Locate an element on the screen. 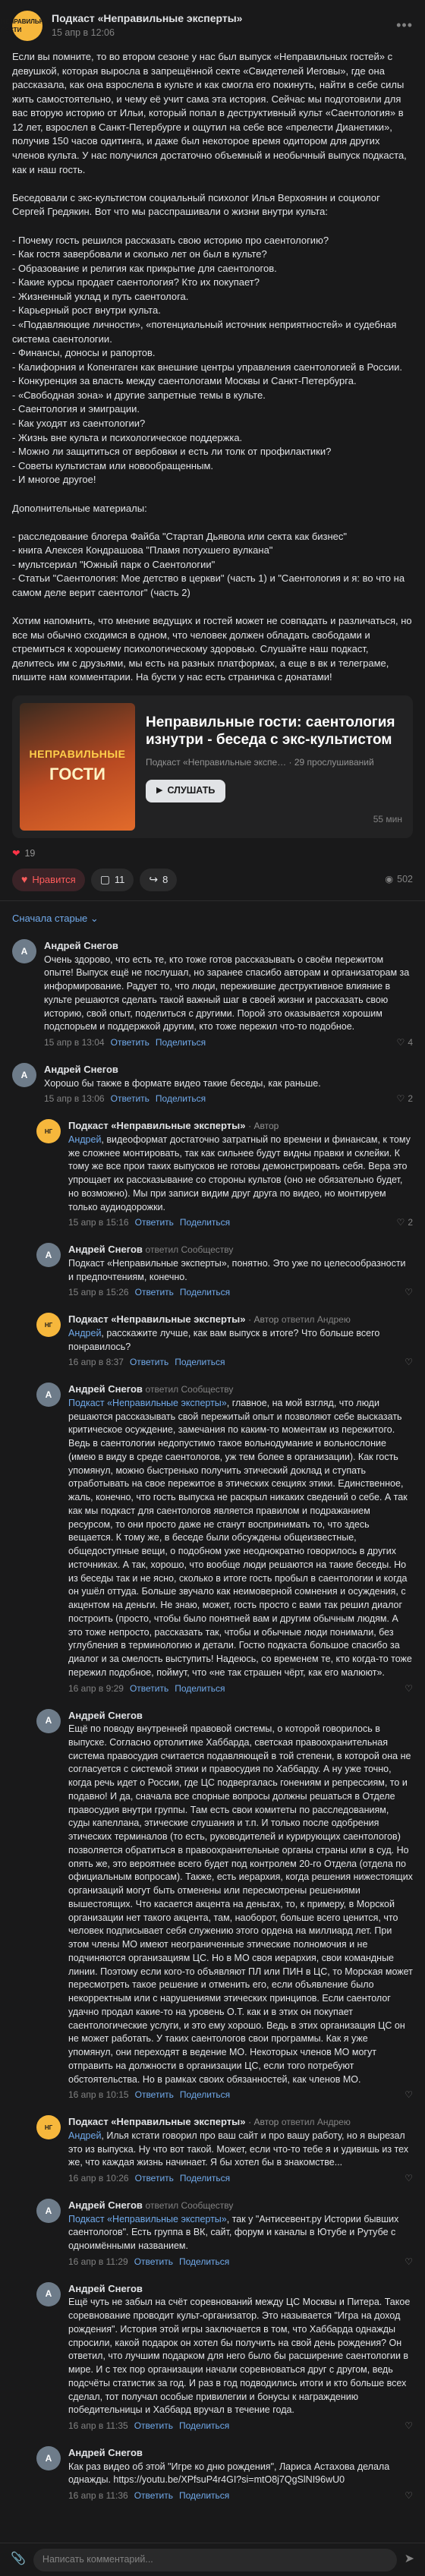  comment-date: 15 апр в 15:26 is located at coordinates (98, 1292).